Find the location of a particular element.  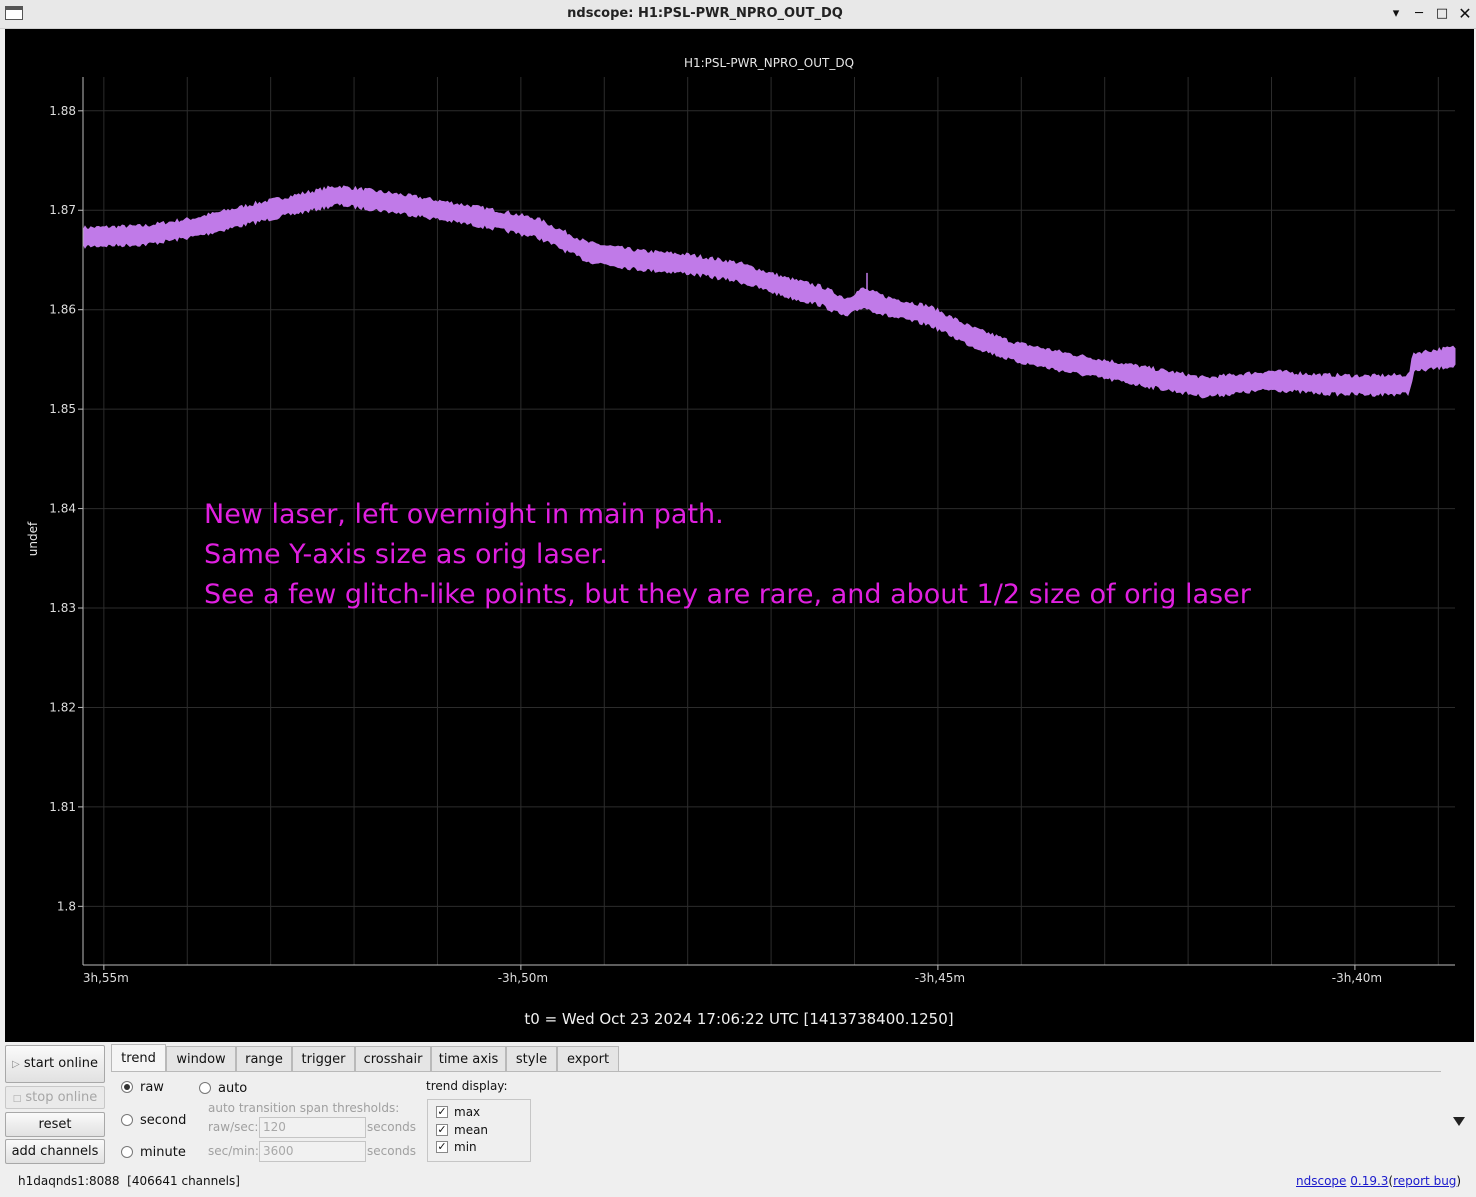

x-tick-label: -3h,40m is located at coordinates (1357, 978).